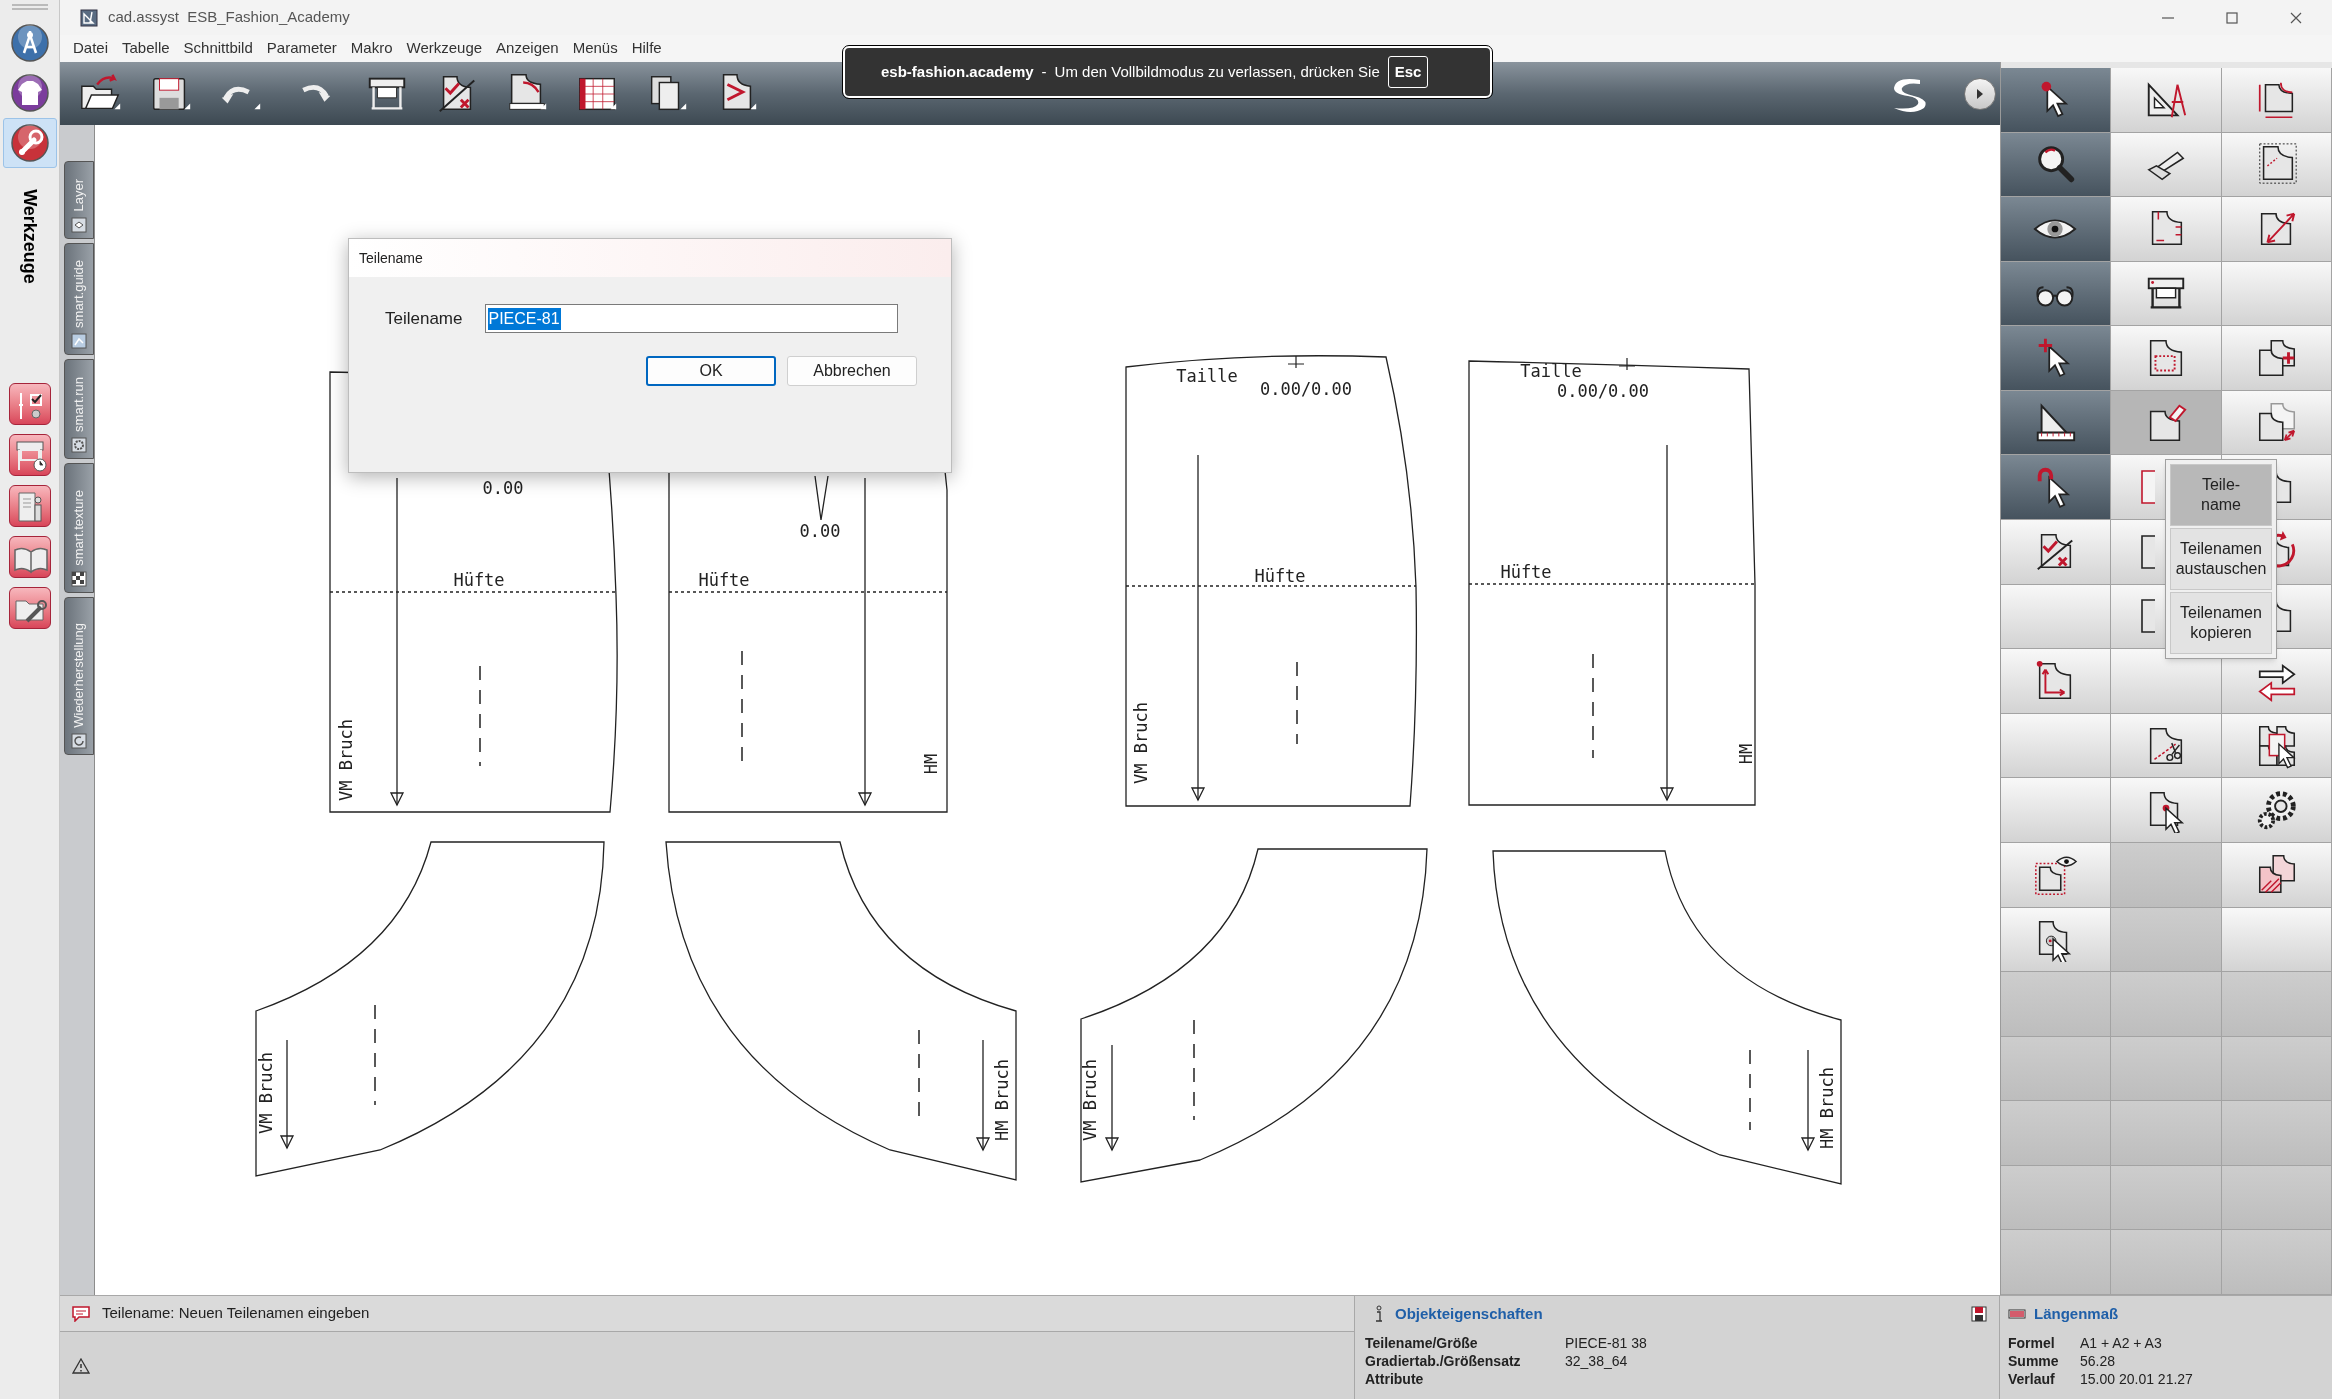 Image resolution: width=2332 pixels, height=1399 pixels. Describe the element at coordinates (2121, 1343) in the screenshot. I see `measure-value: A1 + A2 + A3` at that location.